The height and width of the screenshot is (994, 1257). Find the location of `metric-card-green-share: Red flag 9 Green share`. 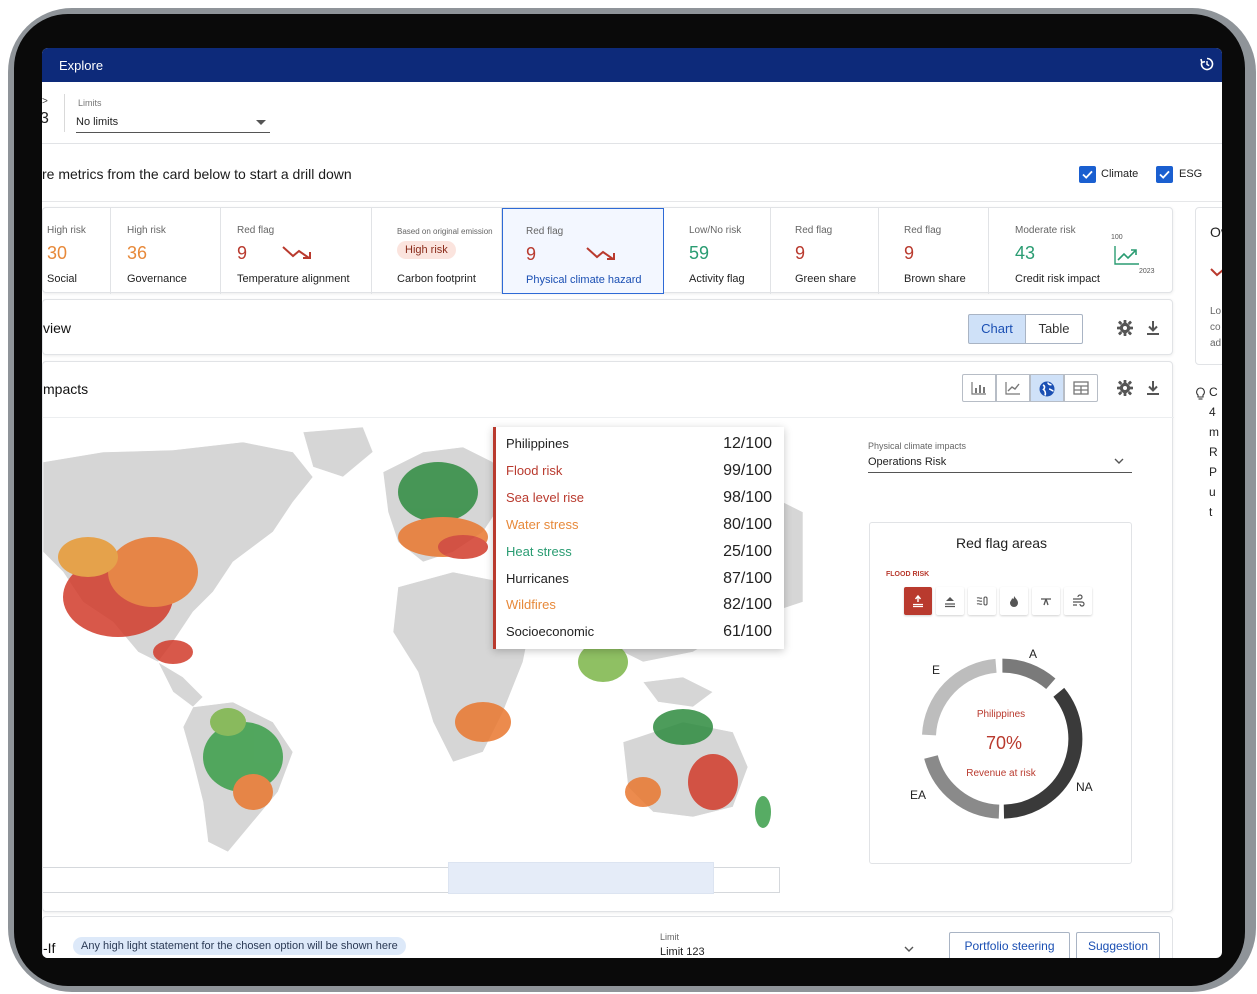

metric-card-green-share: Red flag 9 Green share is located at coordinates (825, 251).